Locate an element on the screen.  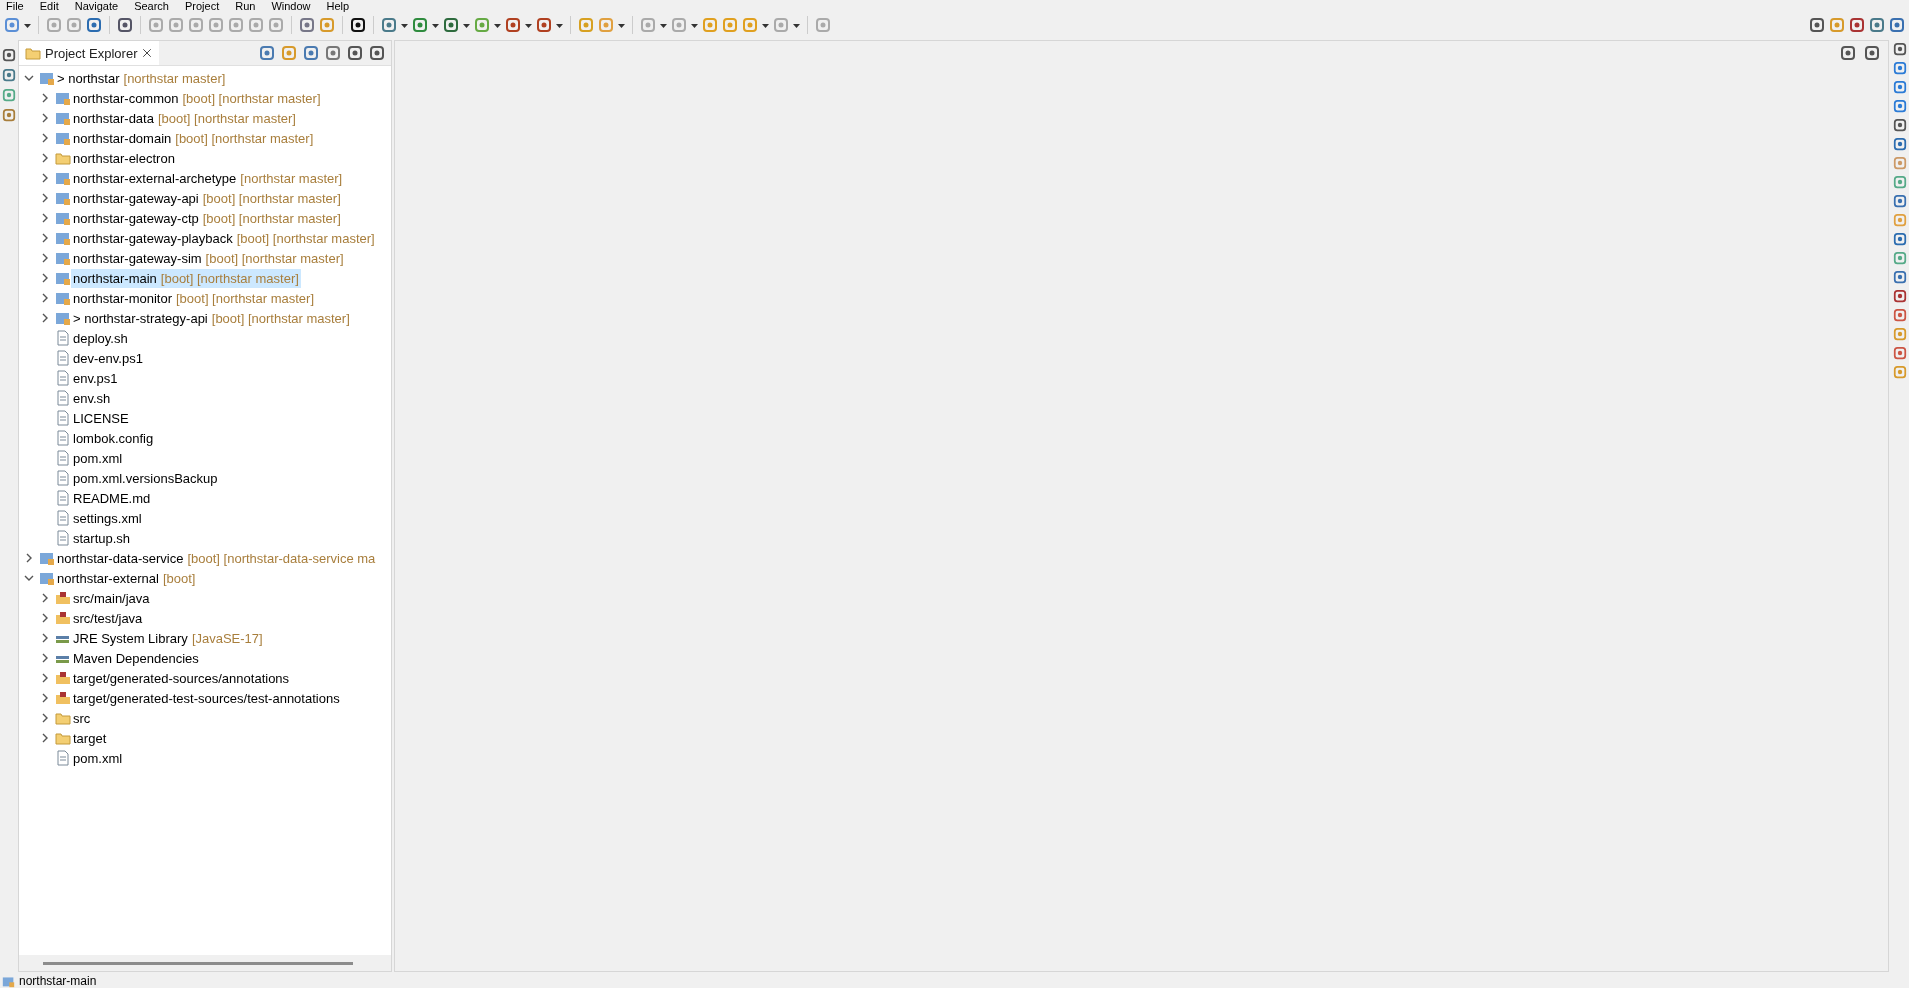
tree-item: northstar-gateway-ctp [boot] [northstar master] is located at coordinates (207, 218).